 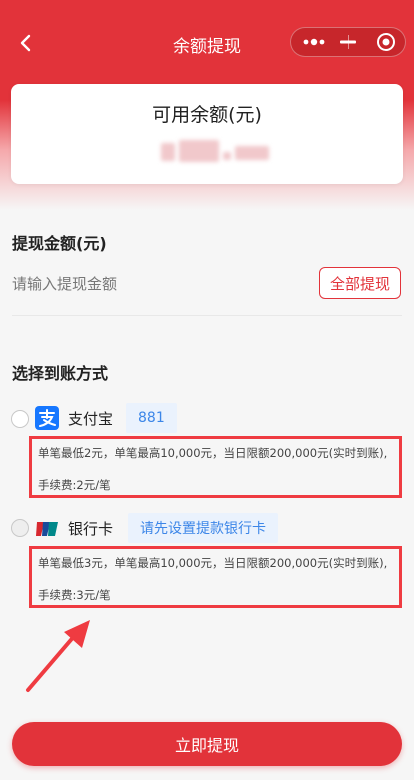 I want to click on alipay-fee-text: 手续费:2元/笔, so click(x=74, y=485).